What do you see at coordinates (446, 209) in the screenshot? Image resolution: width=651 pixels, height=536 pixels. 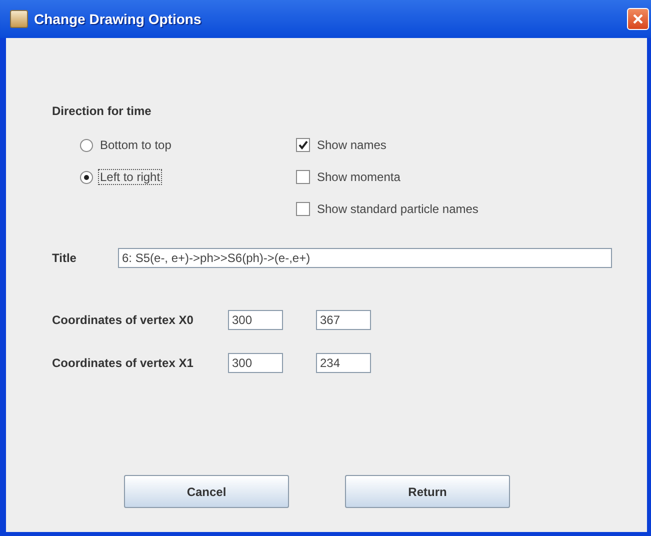 I see `checkbox-option: Show standard particle names` at bounding box center [446, 209].